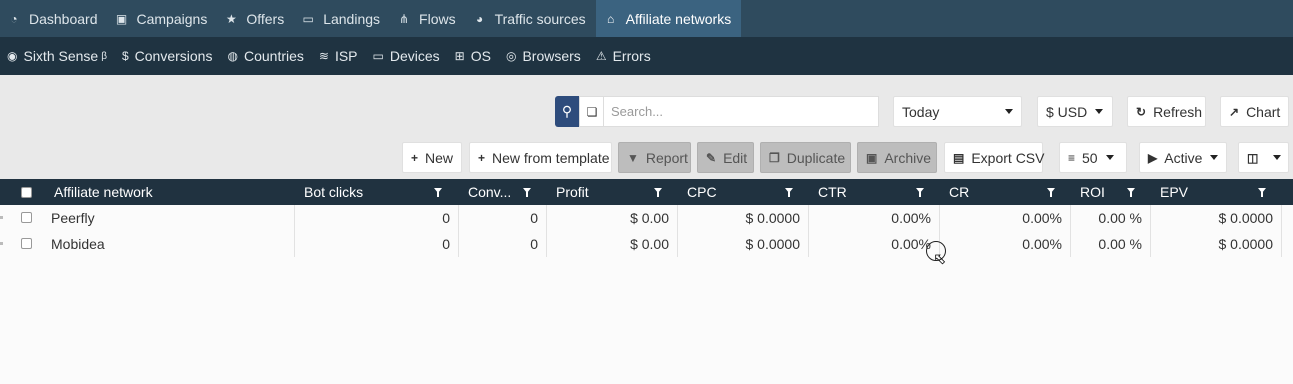  I want to click on duplicate-label: Duplicate, so click(816, 157).